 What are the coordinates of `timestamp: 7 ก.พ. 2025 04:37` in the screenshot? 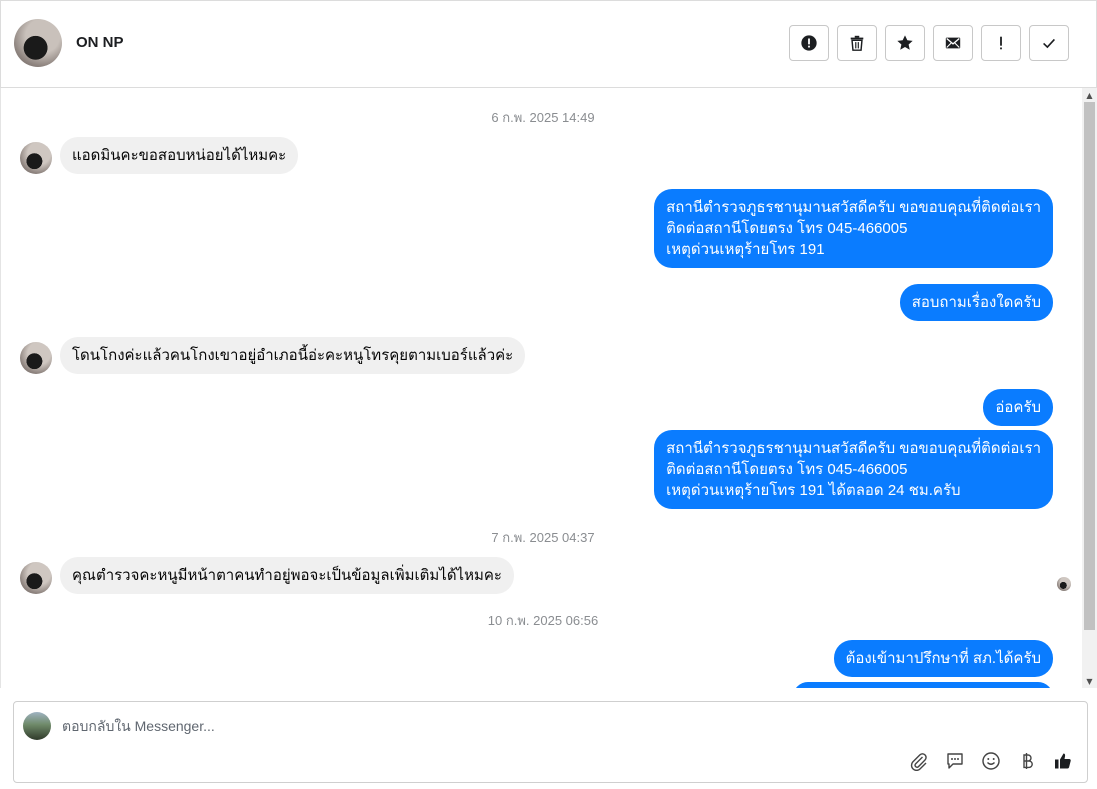 It's located at (543, 537).